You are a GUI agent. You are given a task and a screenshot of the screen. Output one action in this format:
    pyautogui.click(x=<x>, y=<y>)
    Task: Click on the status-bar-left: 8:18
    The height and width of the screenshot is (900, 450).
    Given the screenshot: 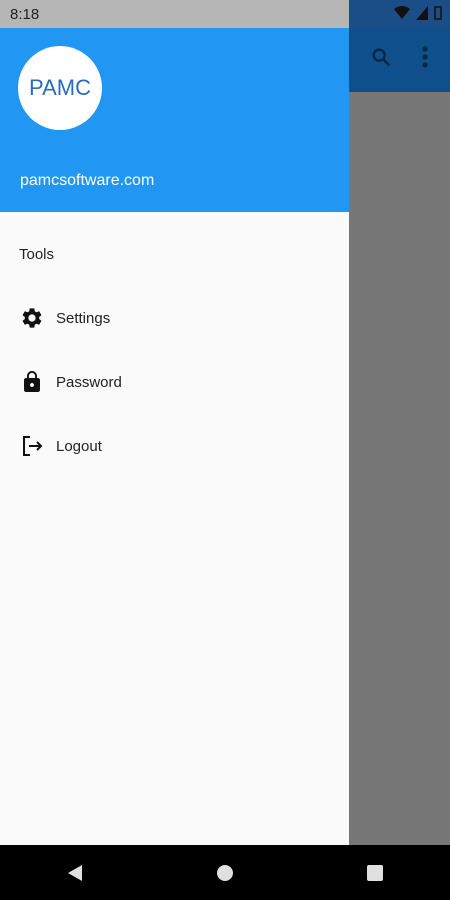 What is the action you would take?
    pyautogui.click(x=174, y=14)
    